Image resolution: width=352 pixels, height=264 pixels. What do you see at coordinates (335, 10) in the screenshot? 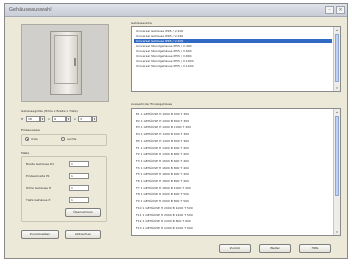
I see `window-controls: – ×` at bounding box center [335, 10].